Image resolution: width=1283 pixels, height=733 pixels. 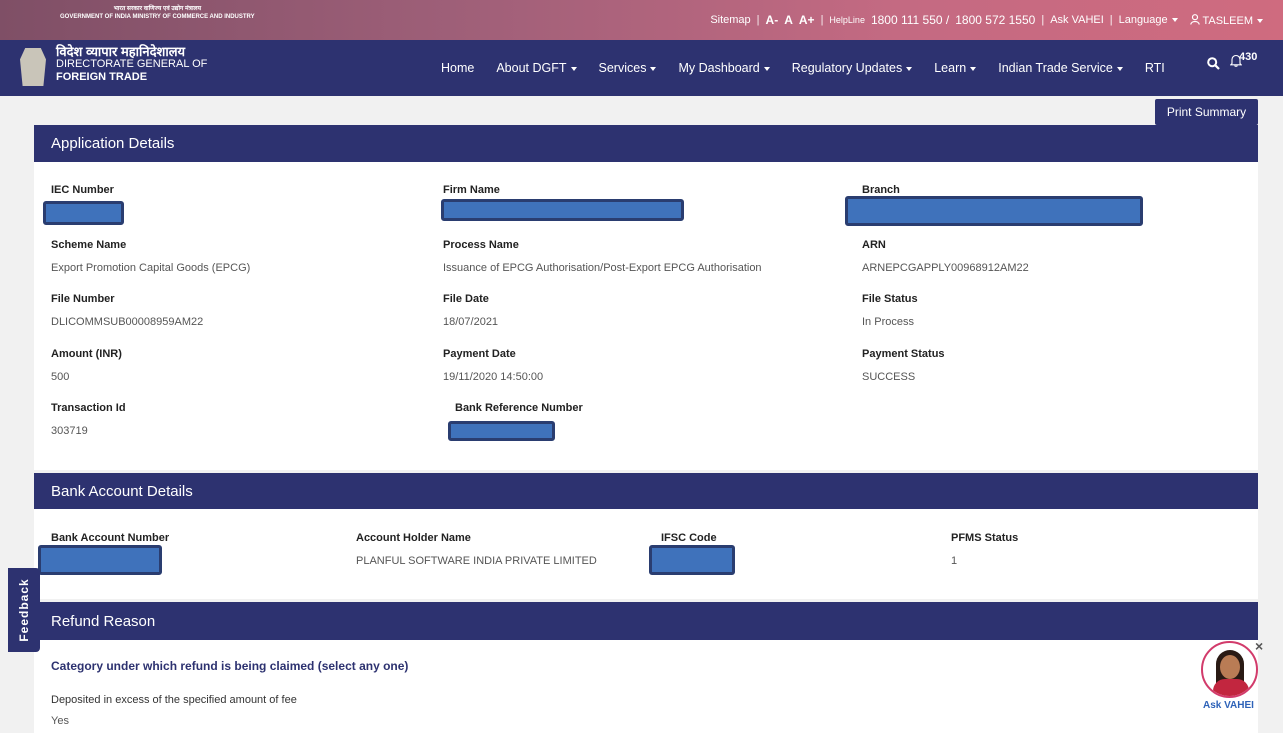 What do you see at coordinates (103, 621) in the screenshot?
I see `refund-reason-title: Refund Reason` at bounding box center [103, 621].